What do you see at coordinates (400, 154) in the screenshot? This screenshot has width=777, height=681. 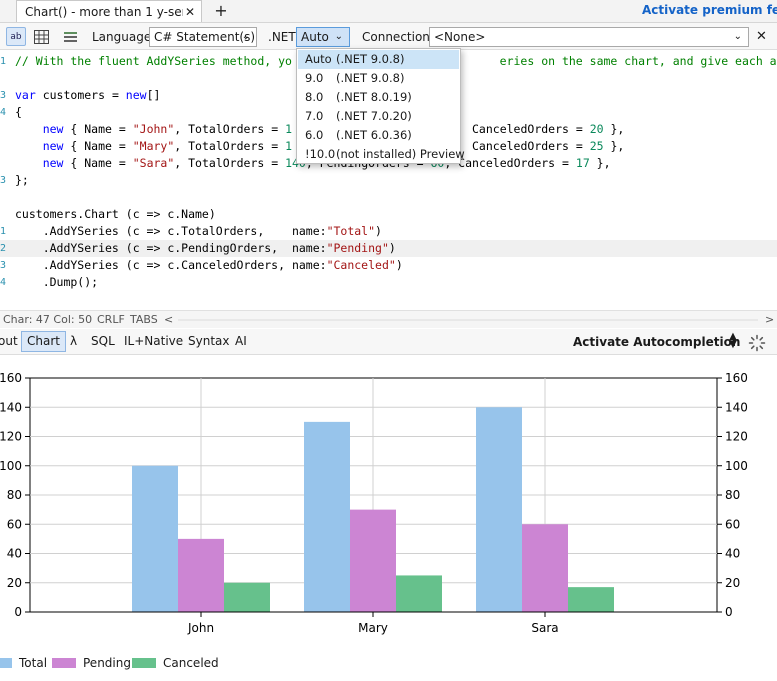 I see `net-option-description: (not installed) Preview` at bounding box center [400, 154].